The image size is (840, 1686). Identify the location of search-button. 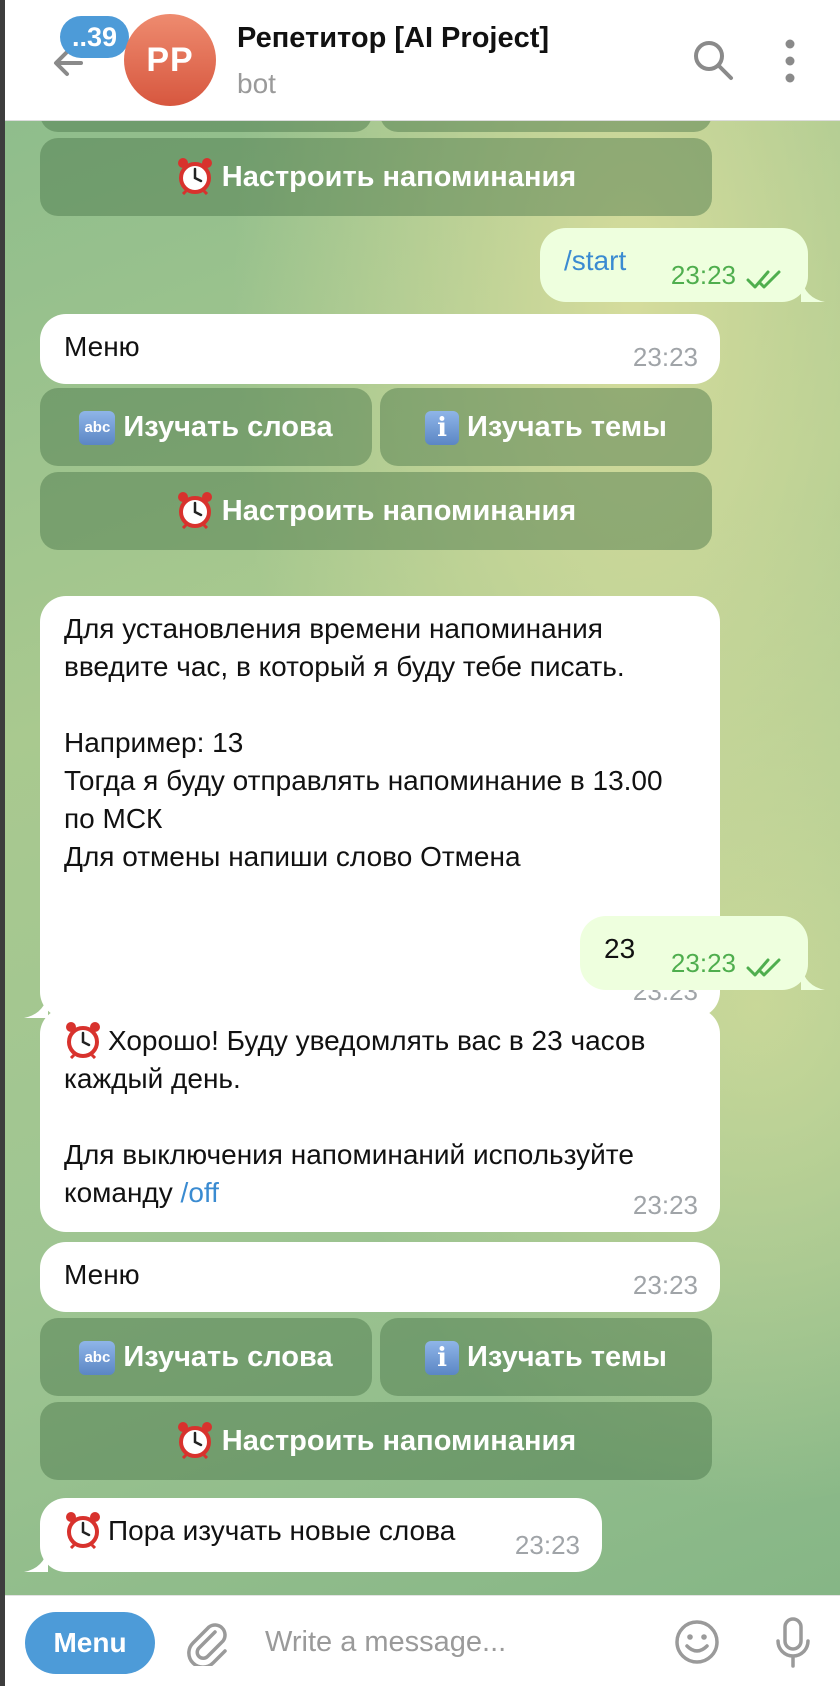
(713, 60).